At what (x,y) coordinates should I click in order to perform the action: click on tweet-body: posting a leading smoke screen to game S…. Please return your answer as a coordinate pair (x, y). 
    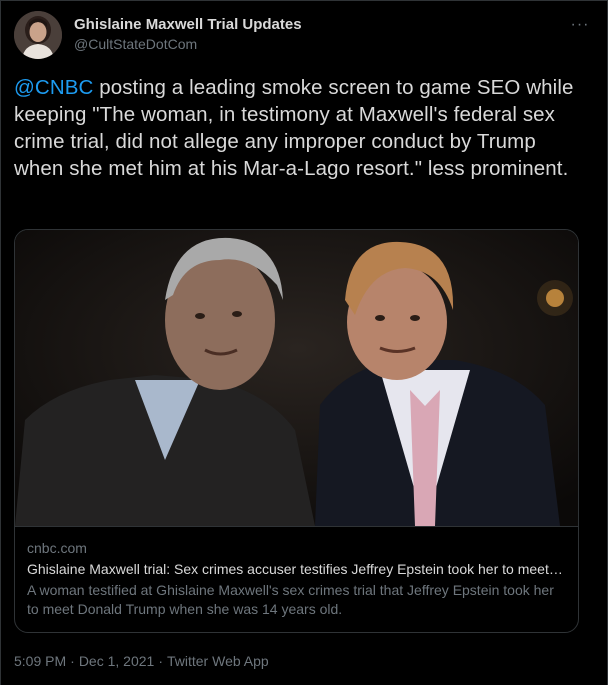
    Looking at the image, I should click on (294, 128).